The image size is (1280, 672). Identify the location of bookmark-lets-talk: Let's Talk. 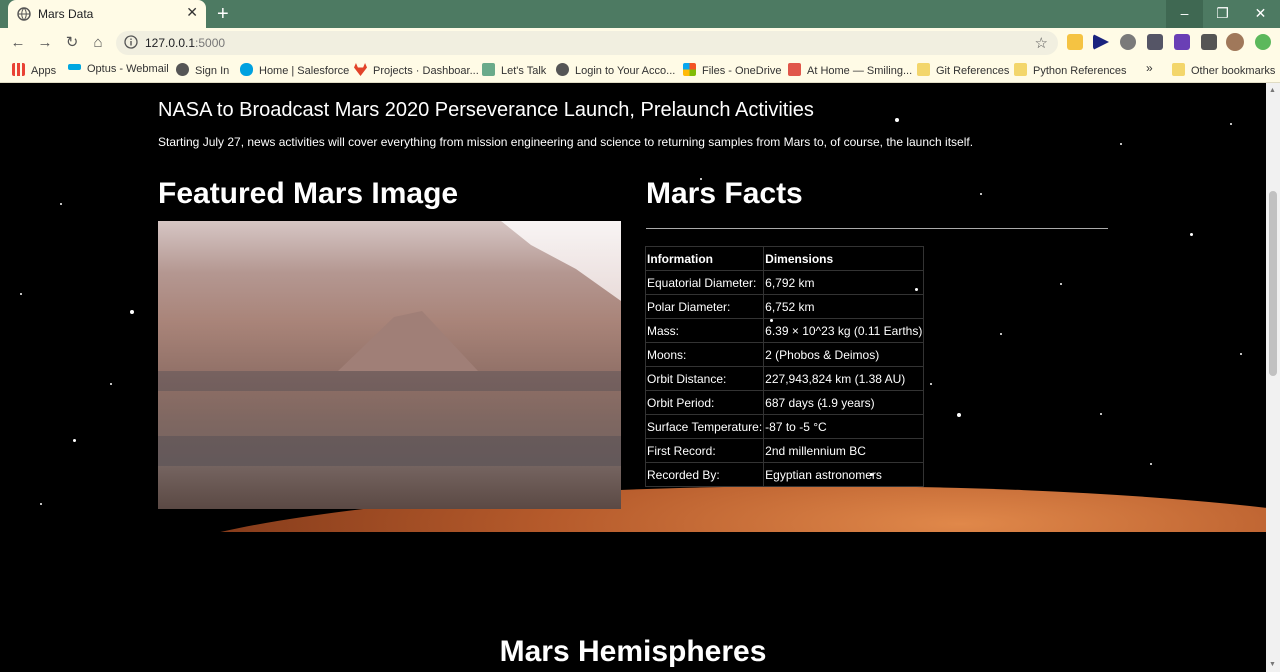
(514, 70).